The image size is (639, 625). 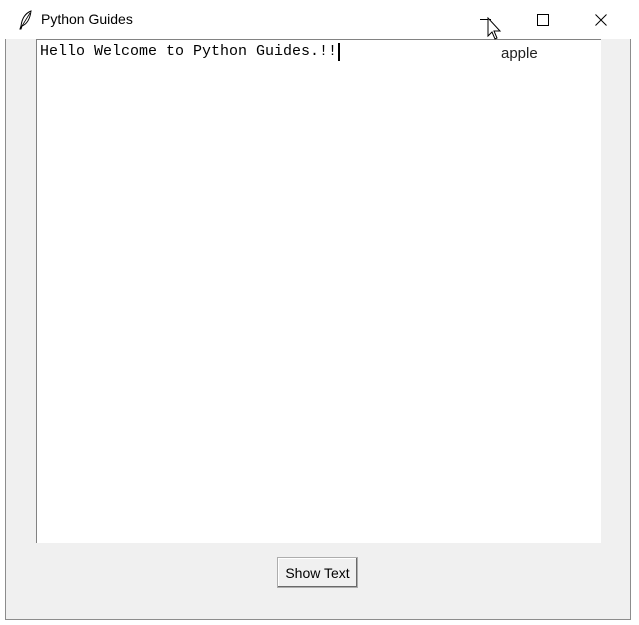 I want to click on close-button, so click(x=601, y=19).